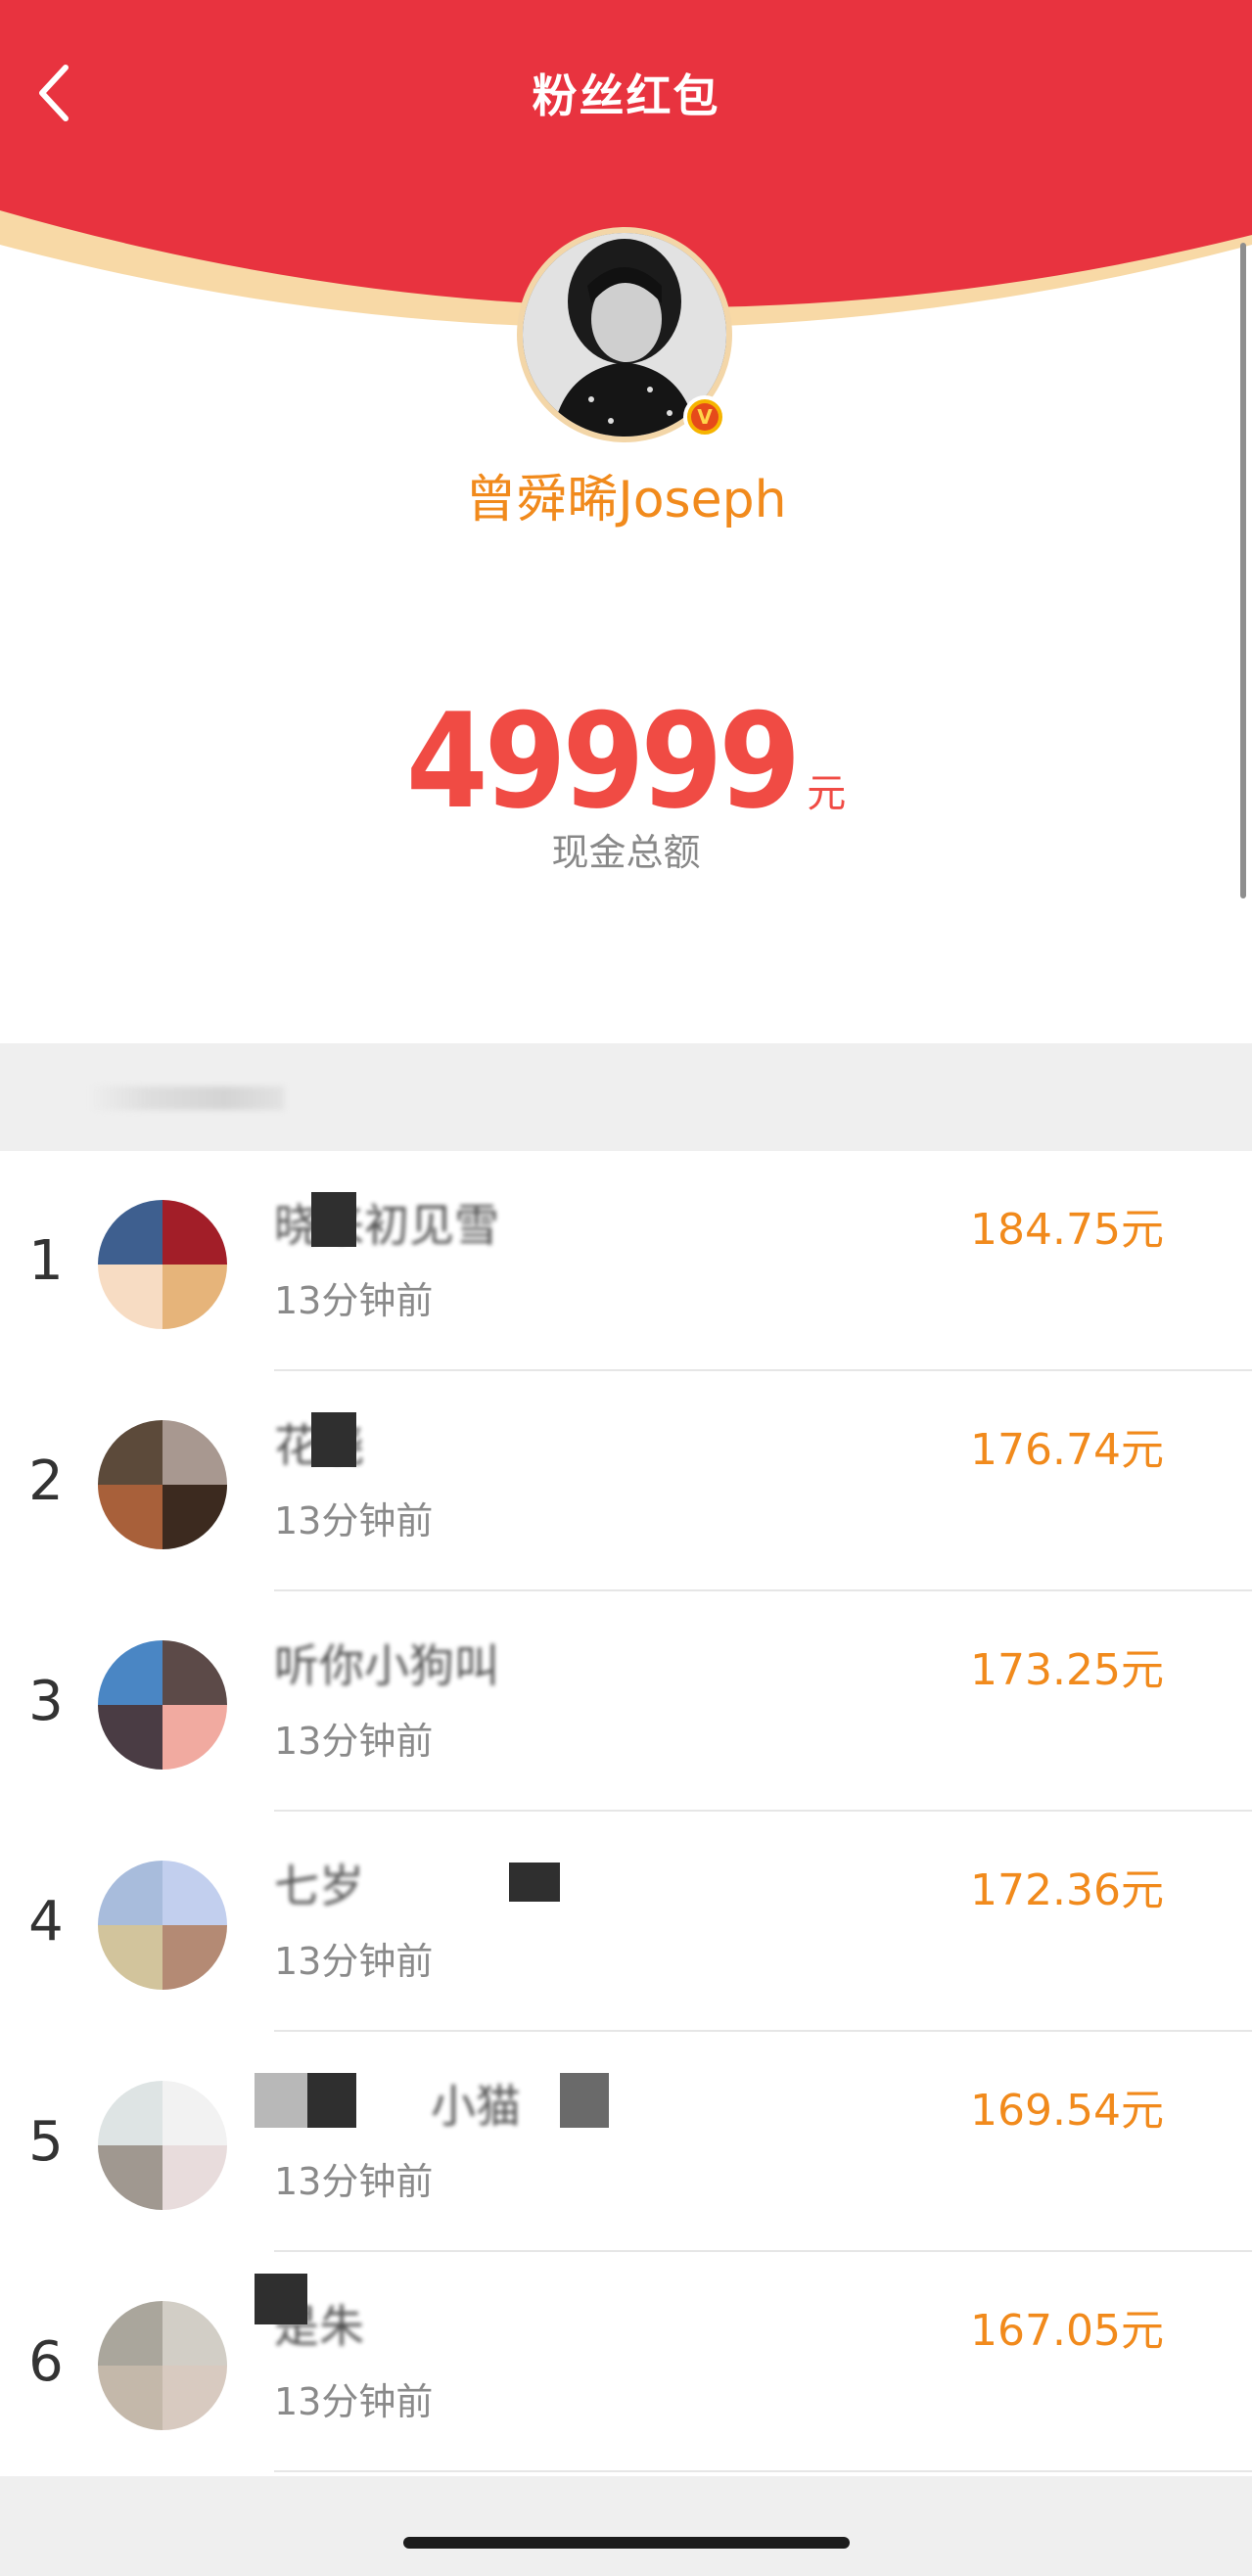 The image size is (1252, 2576). What do you see at coordinates (1067, 2111) in the screenshot?
I see `received-amount: 169.54元` at bounding box center [1067, 2111].